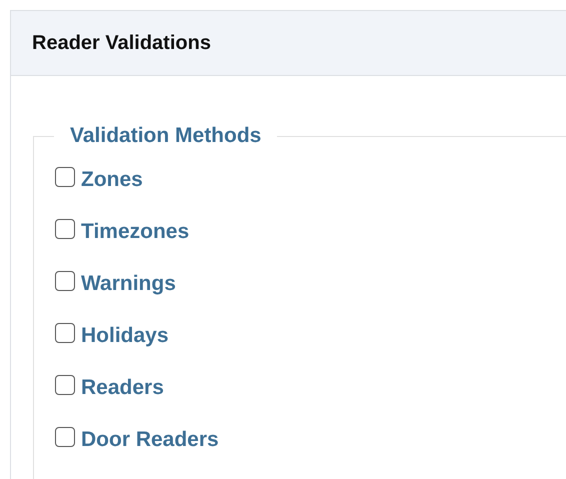 This screenshot has width=566, height=479. What do you see at coordinates (150, 440) in the screenshot?
I see `checkbox-label: Door Readers` at bounding box center [150, 440].